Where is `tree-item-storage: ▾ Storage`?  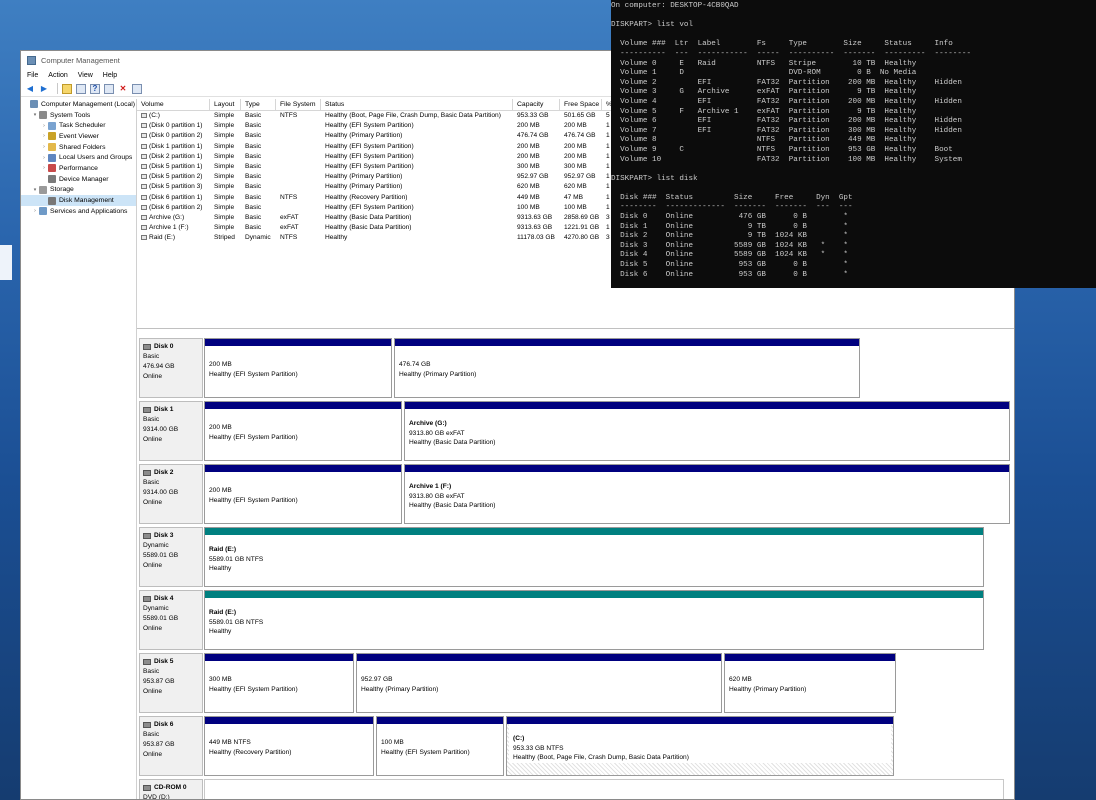 tree-item-storage: ▾ Storage is located at coordinates (78, 190).